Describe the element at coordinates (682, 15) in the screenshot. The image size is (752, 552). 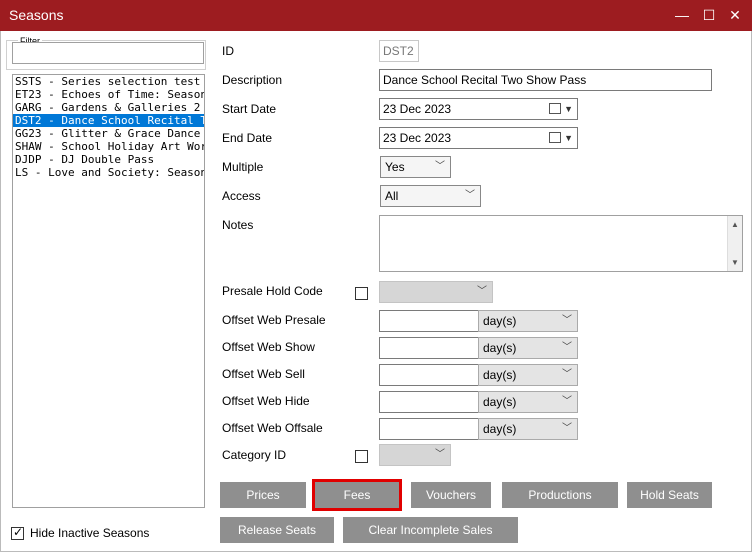
I see `minimize-icon: —` at that location.